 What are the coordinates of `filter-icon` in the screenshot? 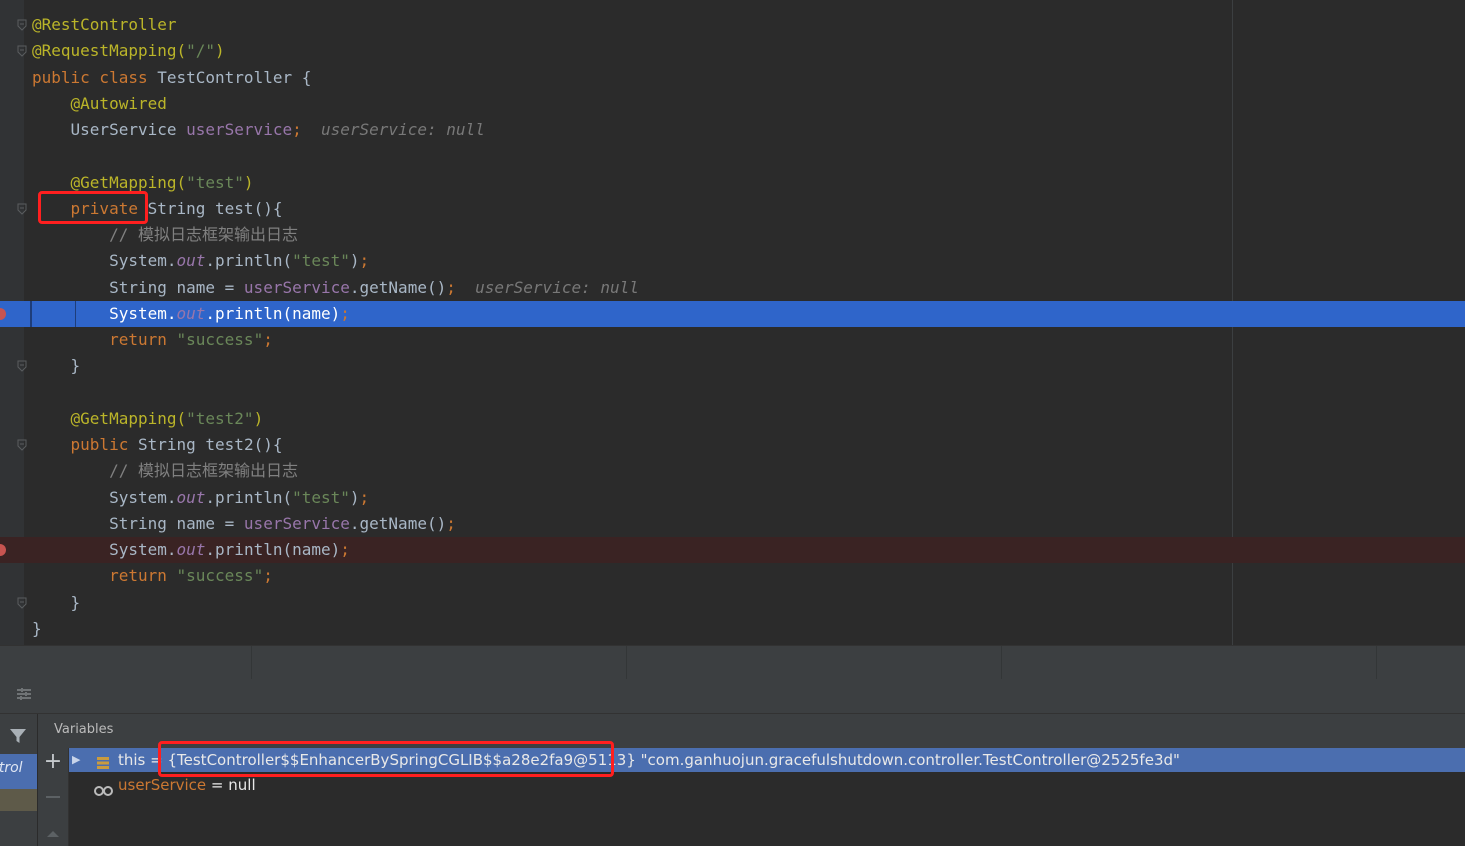 It's located at (18, 737).